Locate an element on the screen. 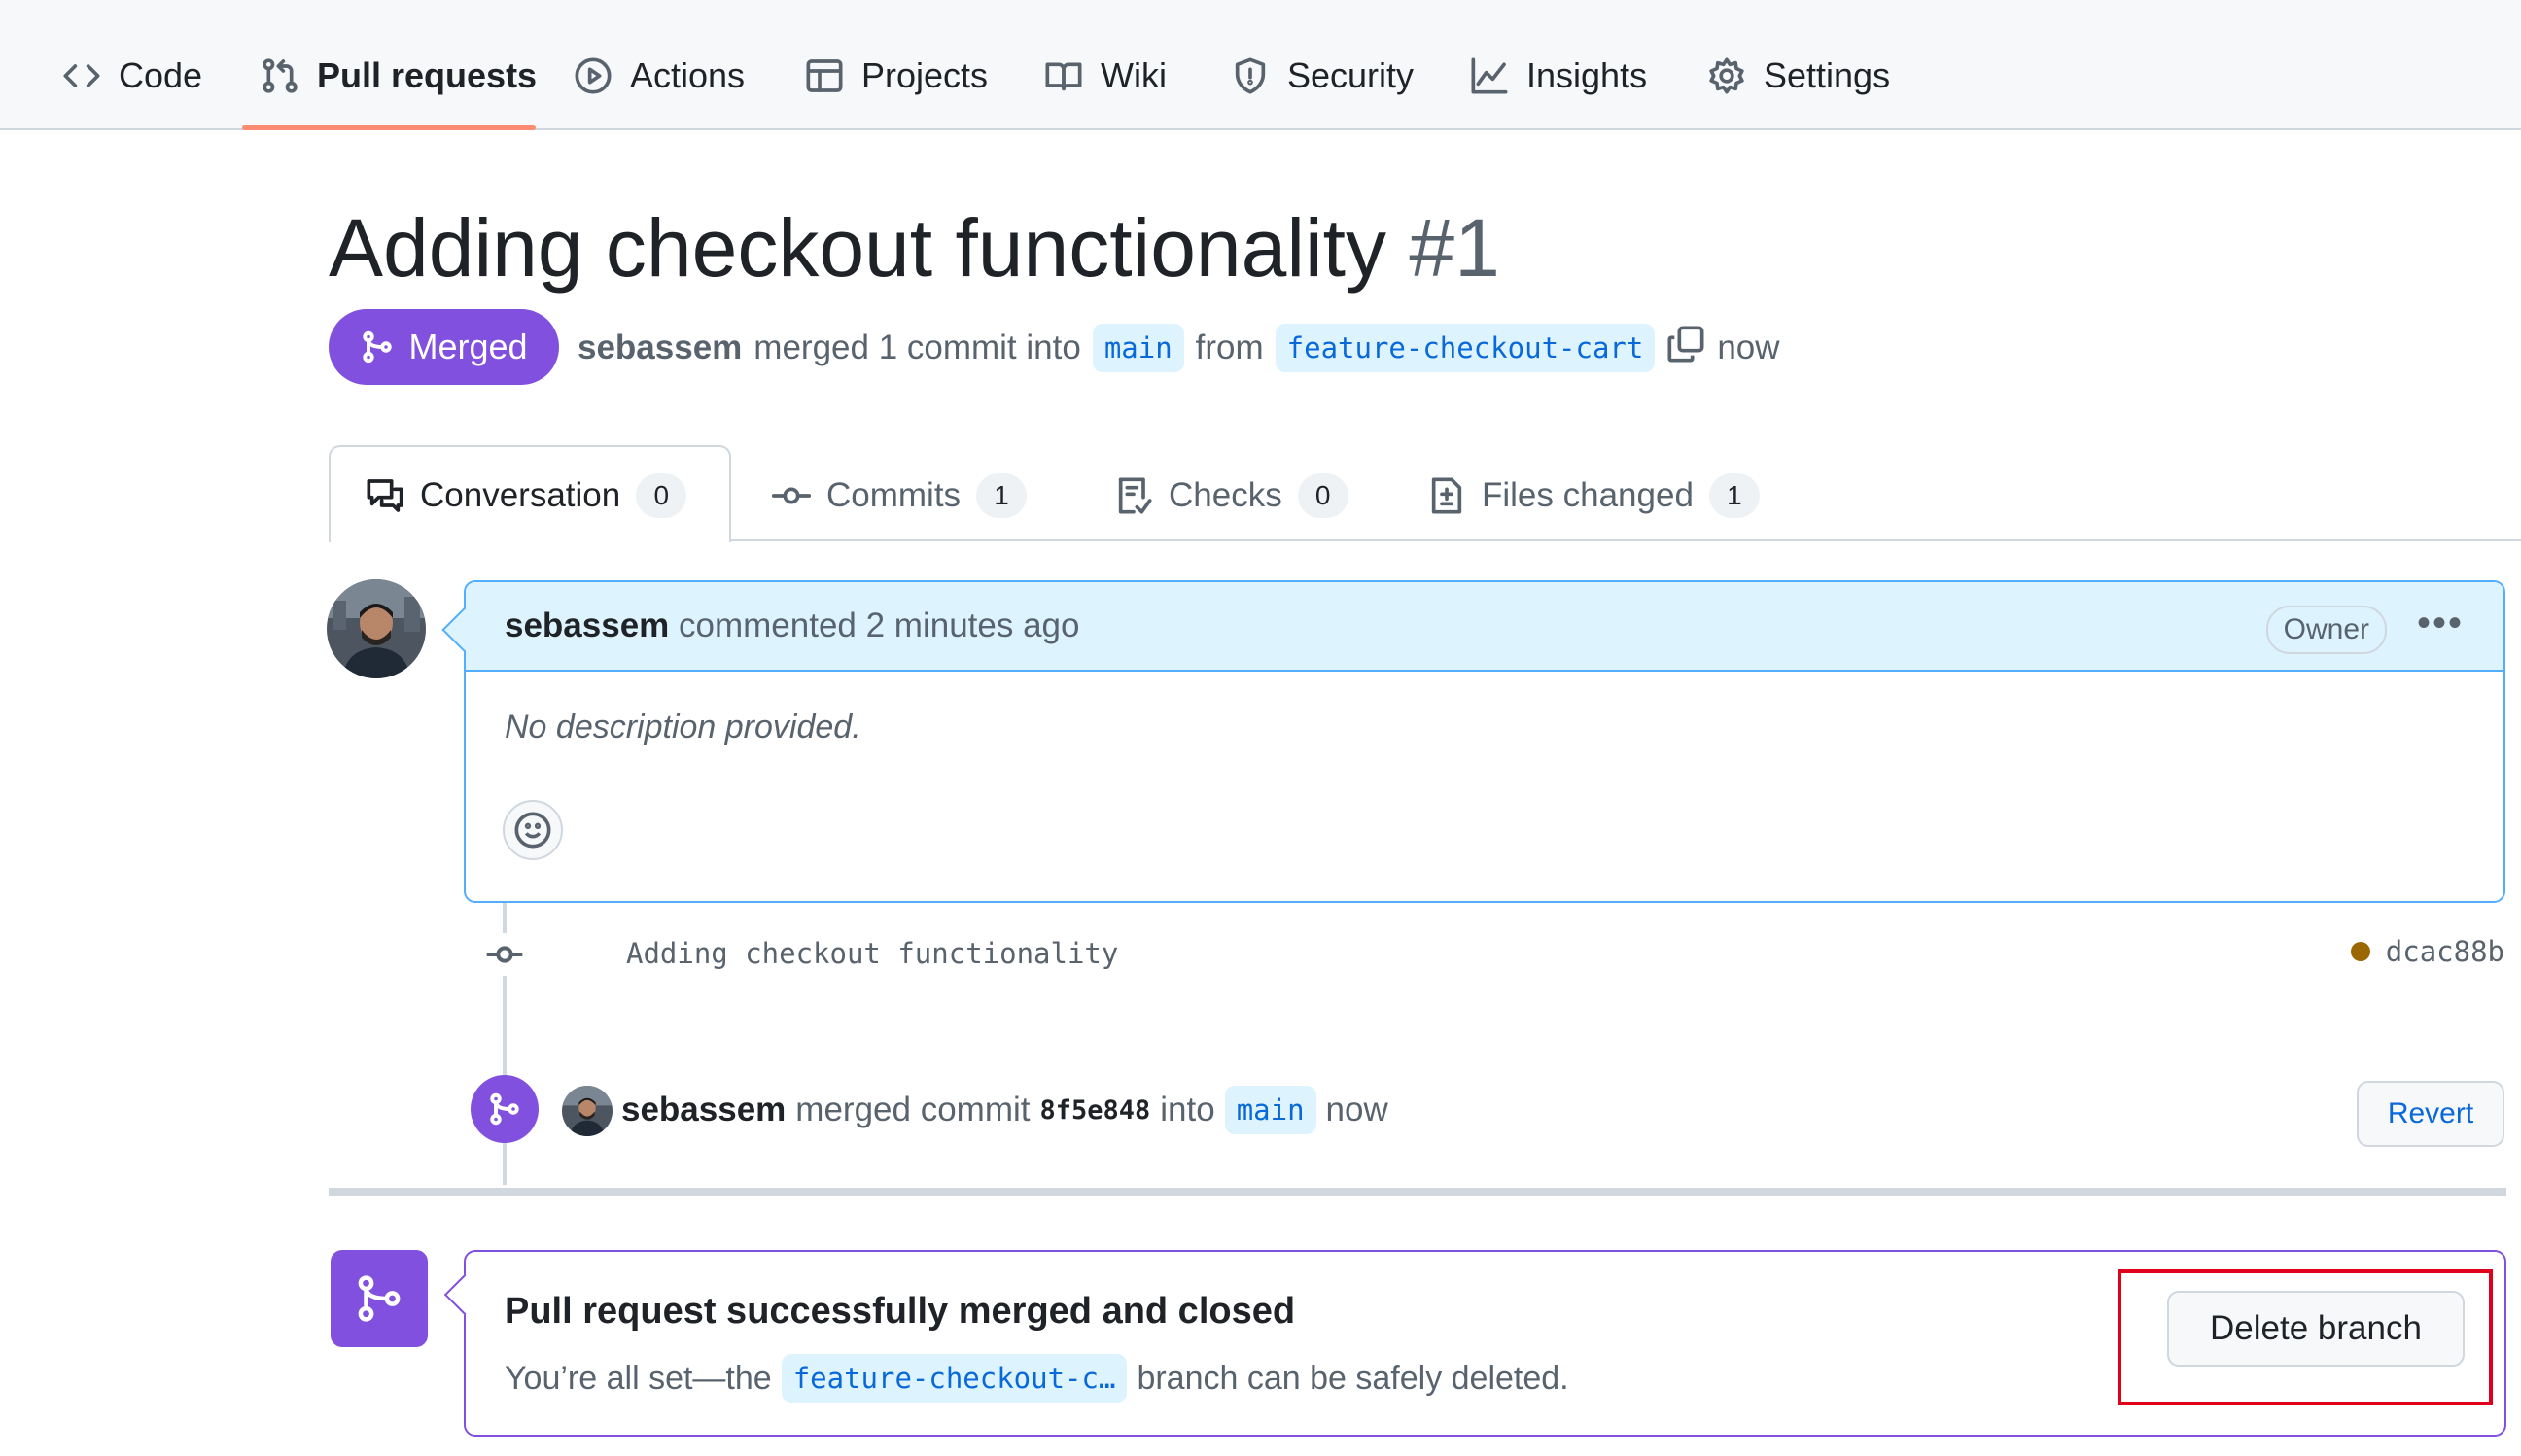 The height and width of the screenshot is (1456, 2521). avatar-image is located at coordinates (376, 628).